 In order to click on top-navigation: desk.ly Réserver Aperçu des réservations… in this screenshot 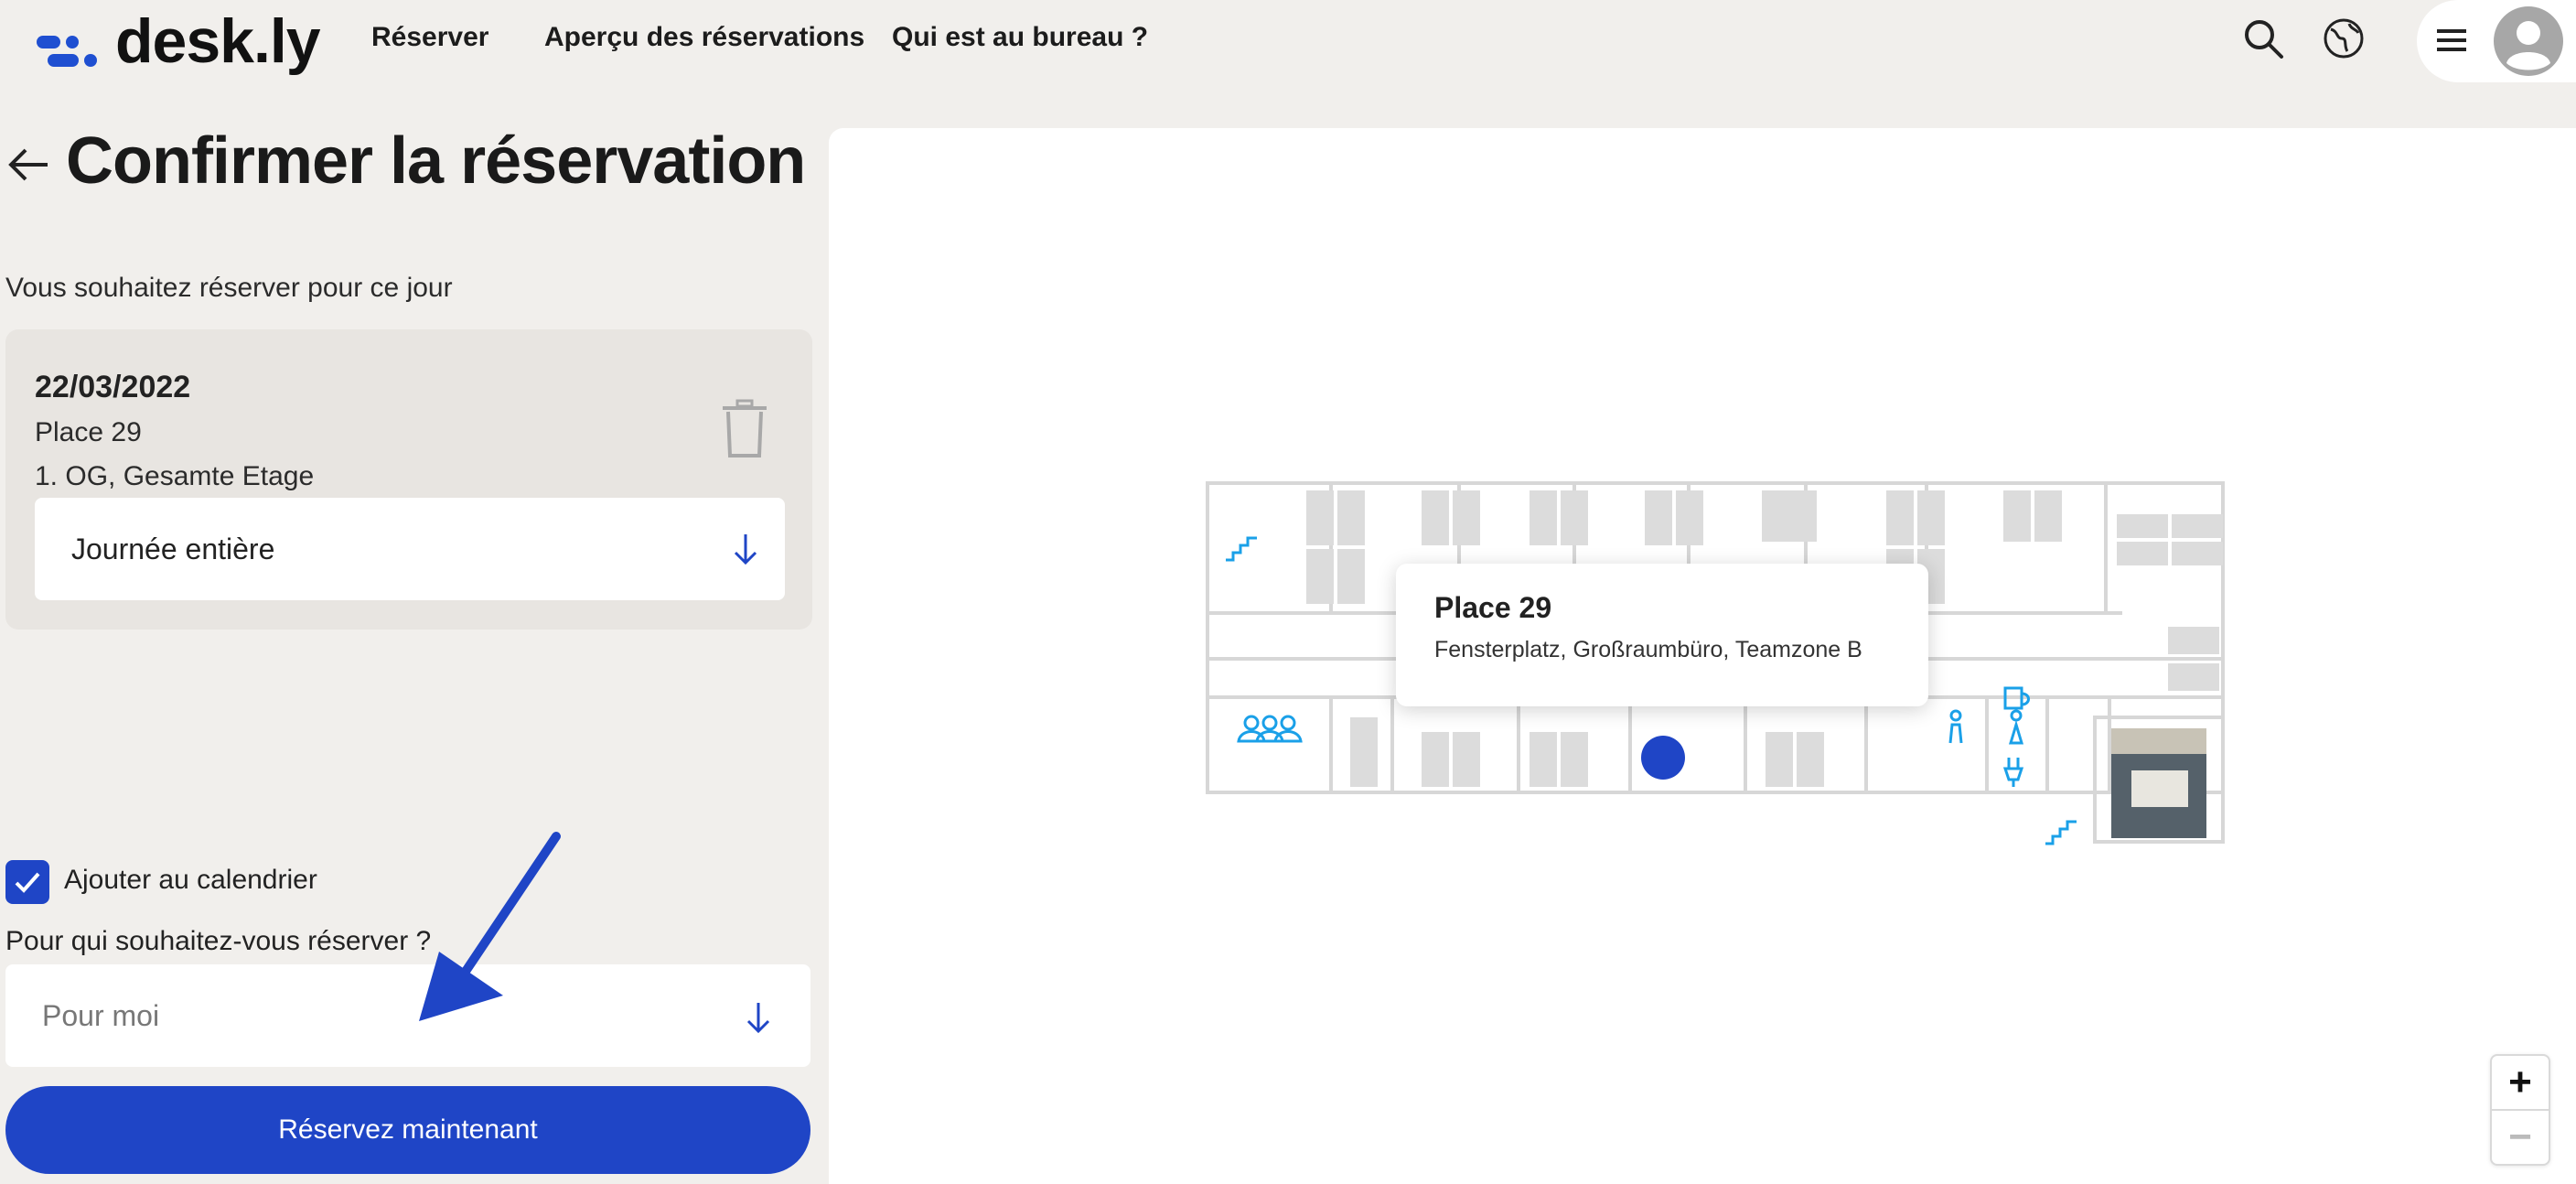, I will do `click(1288, 41)`.